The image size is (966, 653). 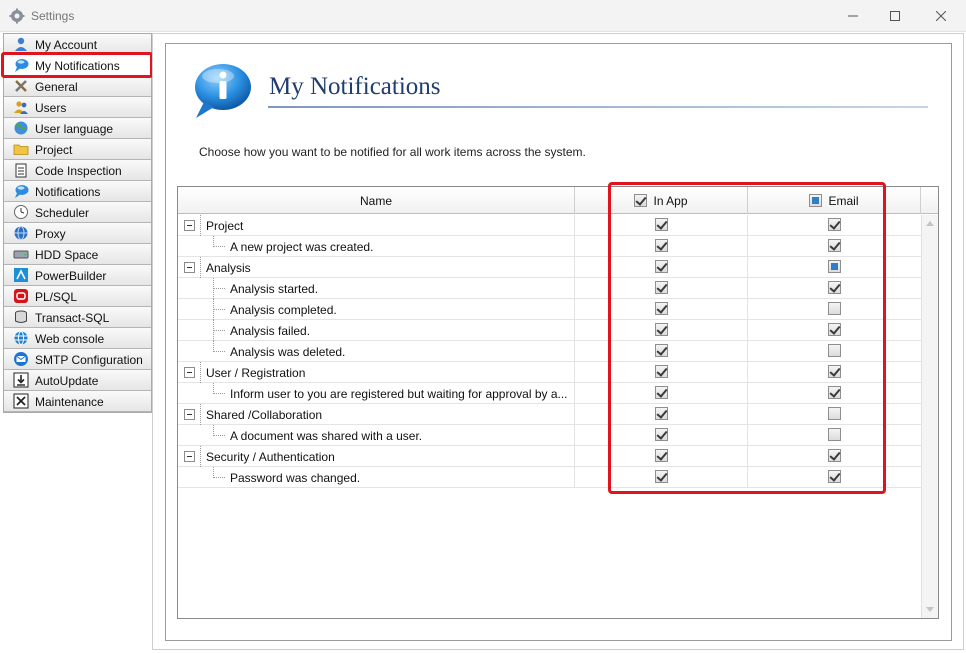 I want to click on sidebar-item-label: HDD Space, so click(x=67, y=255).